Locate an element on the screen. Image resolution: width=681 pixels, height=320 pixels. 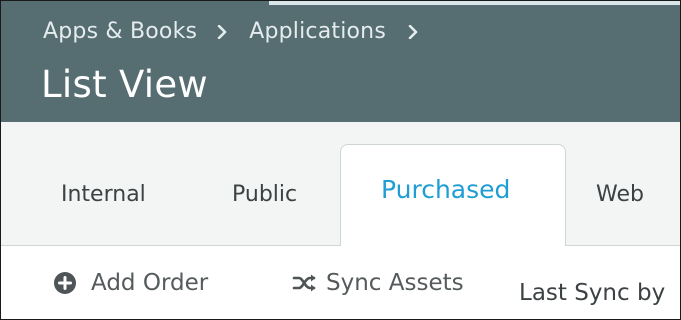
breadcrumb-item-apps-books: Apps & Books is located at coordinates (120, 31).